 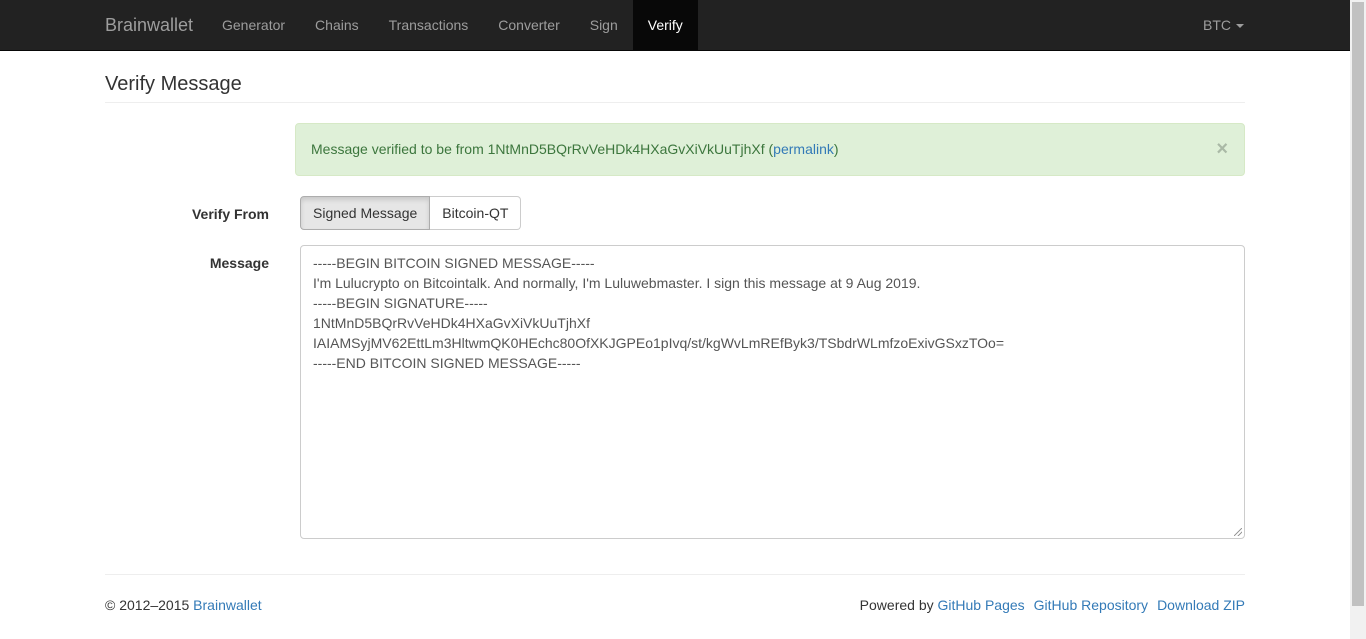 I want to click on nav-item-chains: Chains, so click(x=337, y=25).